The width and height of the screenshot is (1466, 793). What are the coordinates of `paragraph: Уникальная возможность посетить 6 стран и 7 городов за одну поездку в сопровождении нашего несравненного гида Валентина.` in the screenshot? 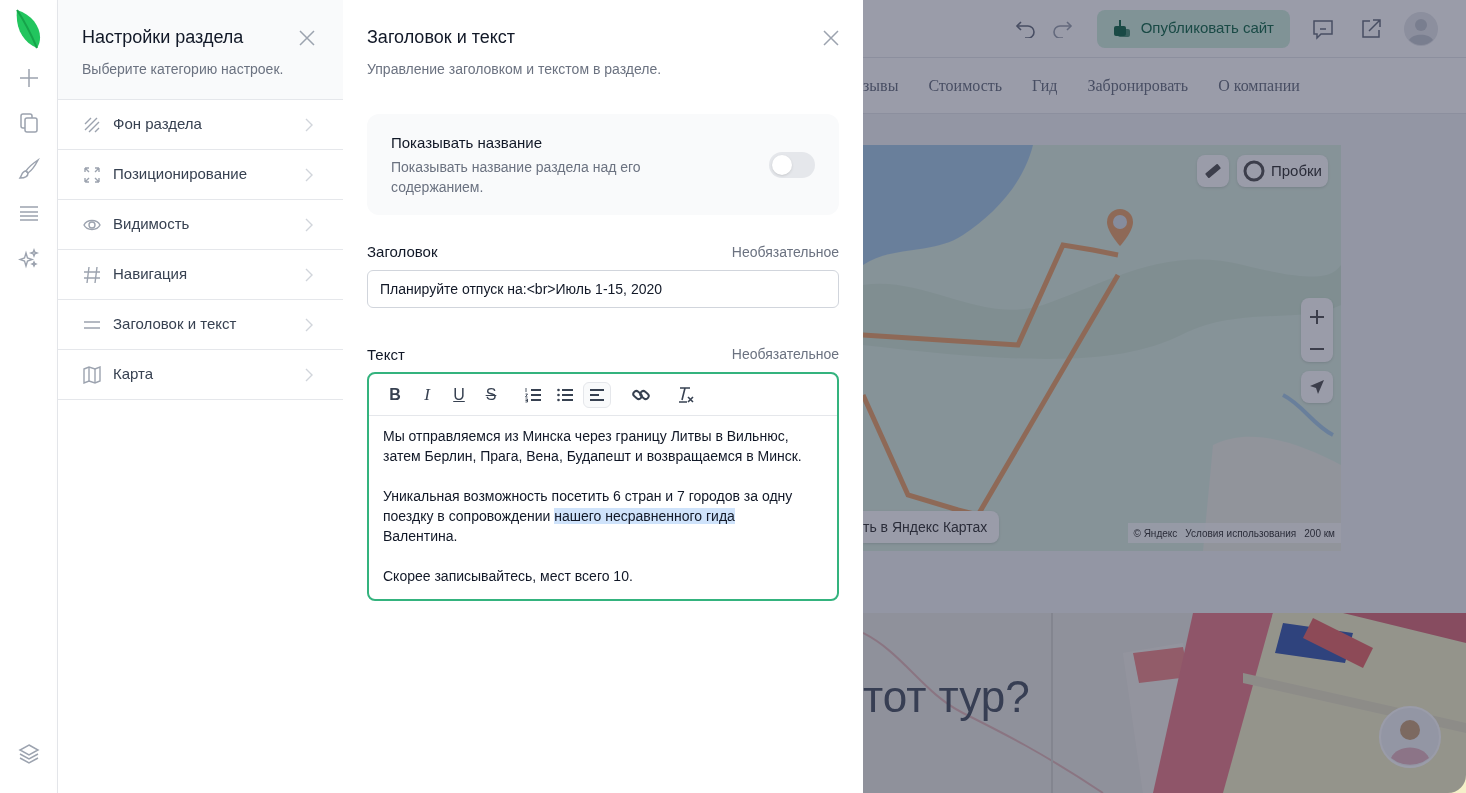 It's located at (588, 516).